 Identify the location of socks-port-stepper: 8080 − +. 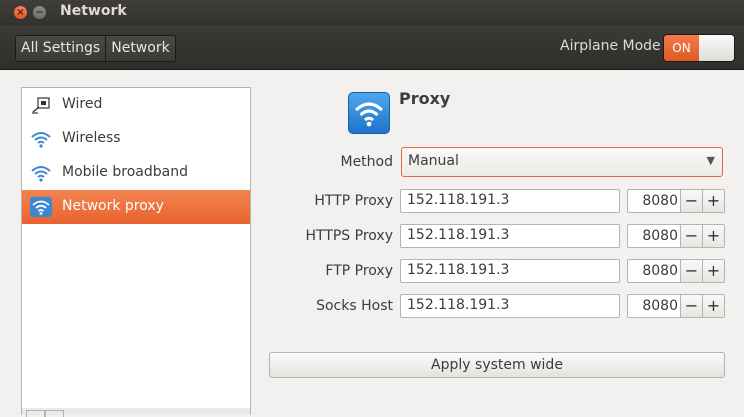
(676, 306).